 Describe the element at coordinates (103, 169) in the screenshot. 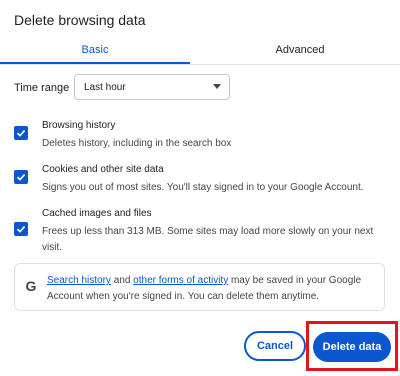

I see `option-title: Cookies and other site data` at that location.